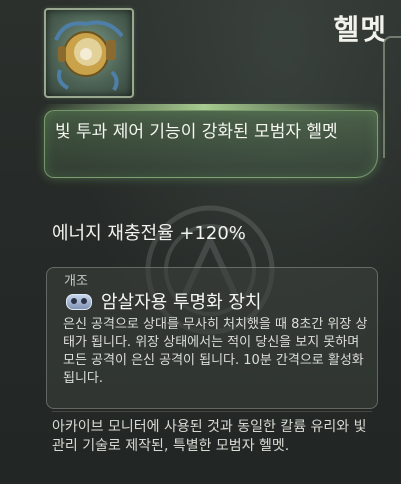 This screenshot has width=401, height=484. Describe the element at coordinates (76, 281) in the screenshot. I see `modification-section-label: 개조` at that location.